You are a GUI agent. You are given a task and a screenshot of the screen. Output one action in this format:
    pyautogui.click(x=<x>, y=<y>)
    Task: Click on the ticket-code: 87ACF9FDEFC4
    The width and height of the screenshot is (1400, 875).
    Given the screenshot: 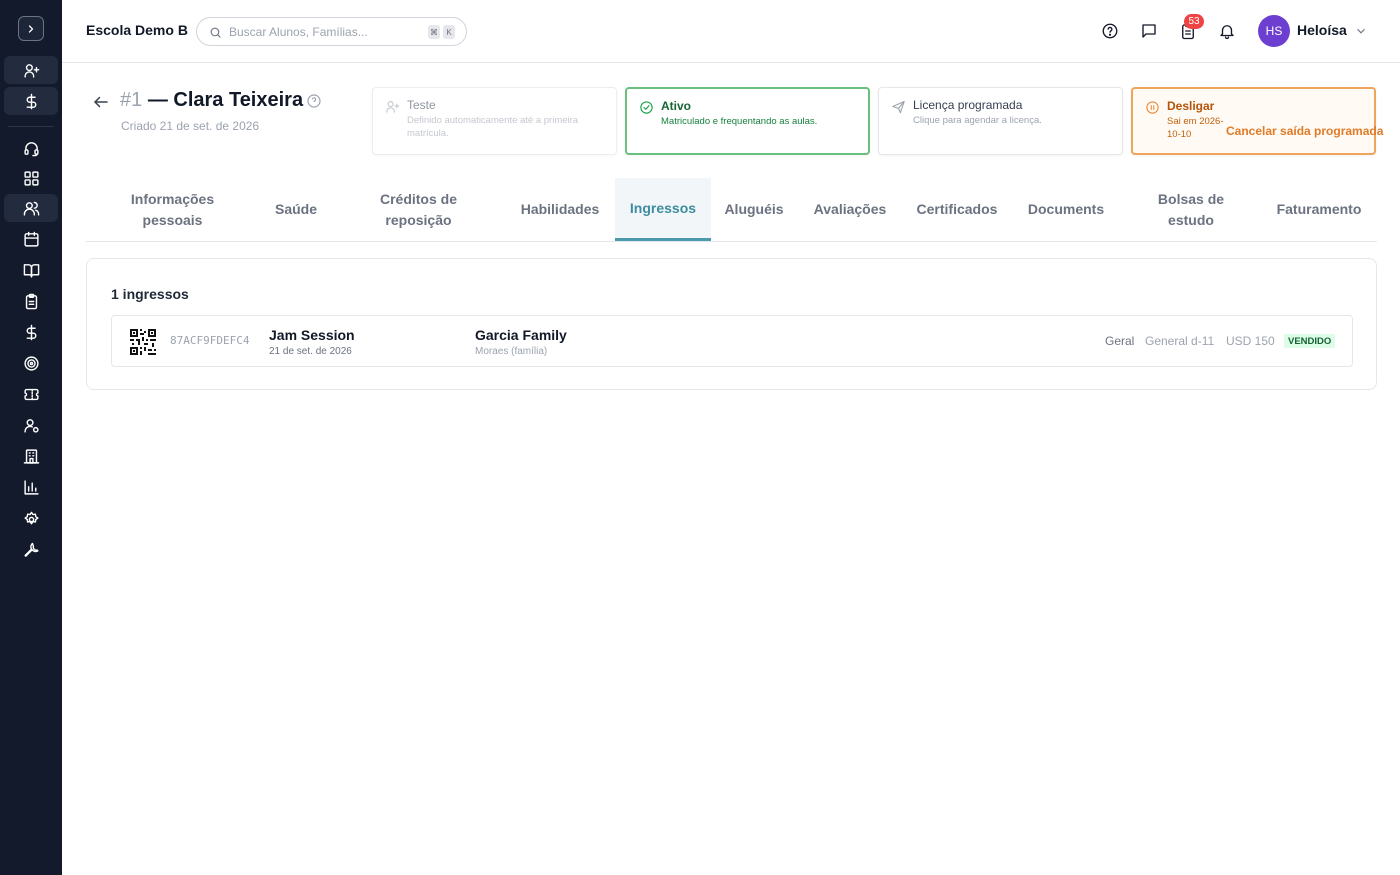 What is the action you would take?
    pyautogui.click(x=210, y=340)
    